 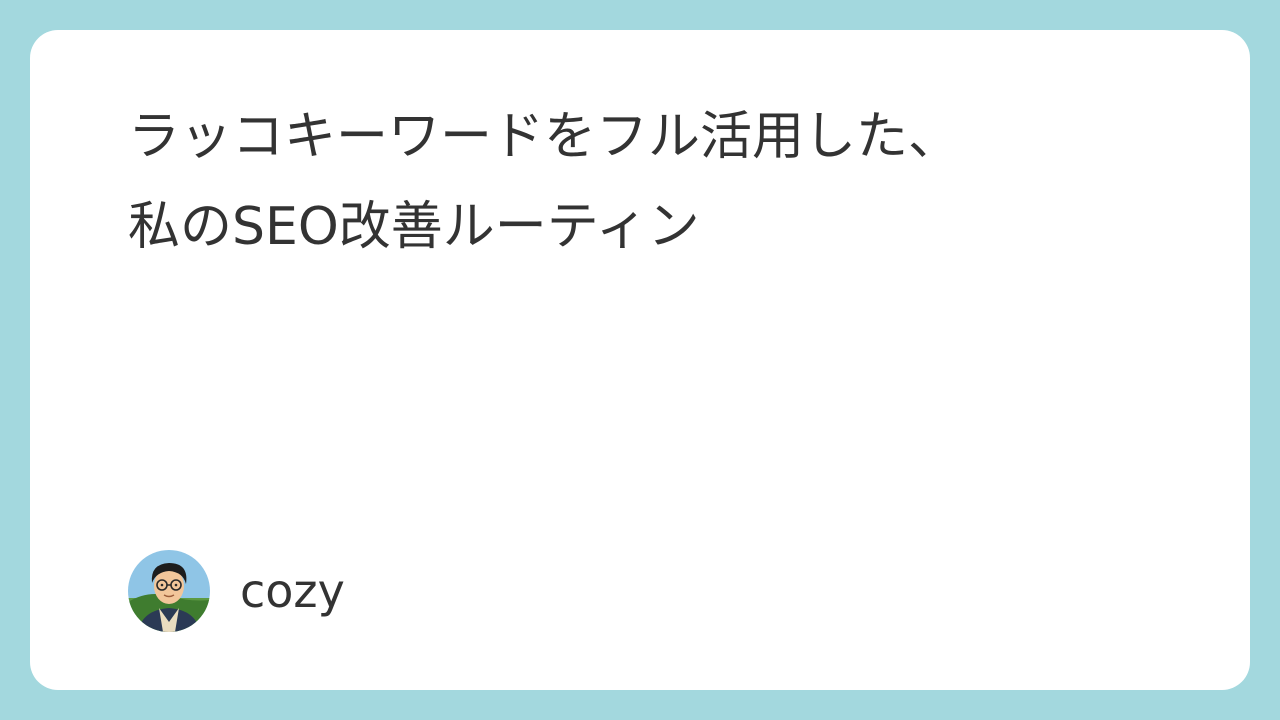 What do you see at coordinates (292, 591) in the screenshot?
I see `author-name: cozy` at bounding box center [292, 591].